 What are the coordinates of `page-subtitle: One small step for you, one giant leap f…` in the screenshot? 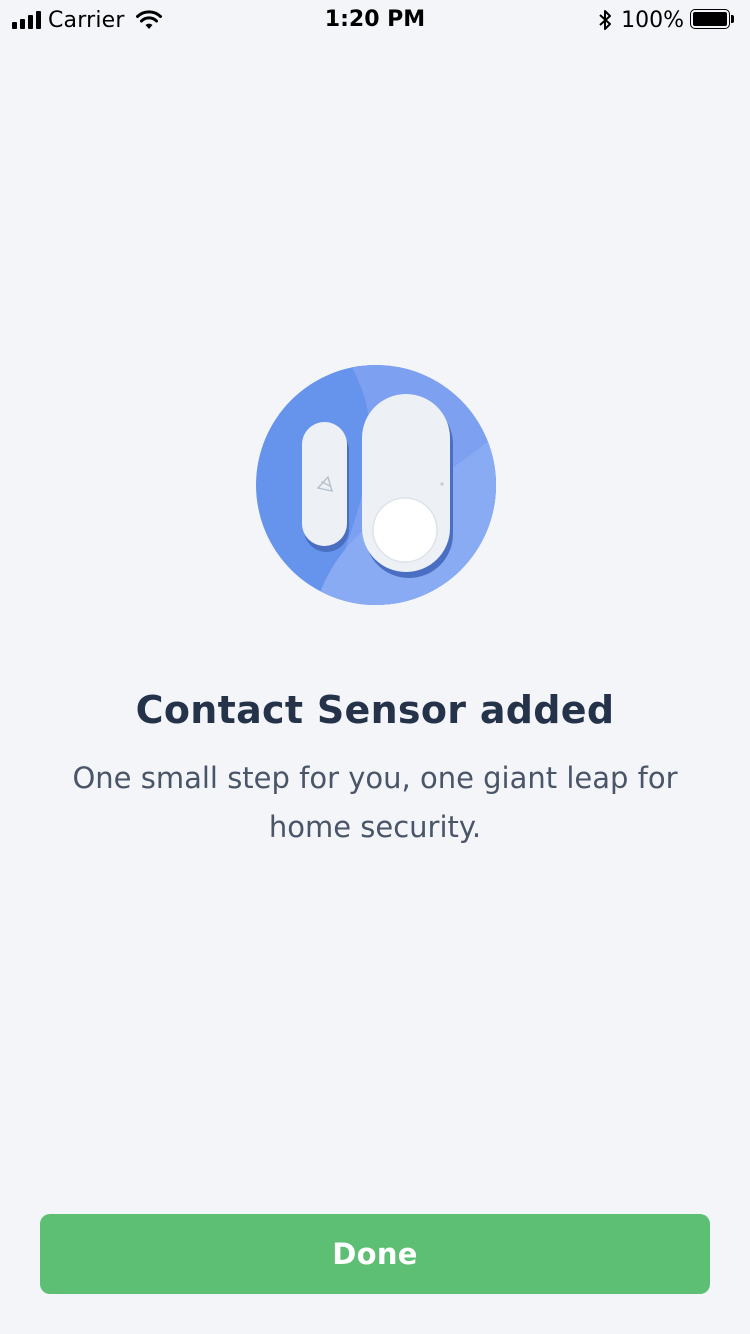 It's located at (375, 802).